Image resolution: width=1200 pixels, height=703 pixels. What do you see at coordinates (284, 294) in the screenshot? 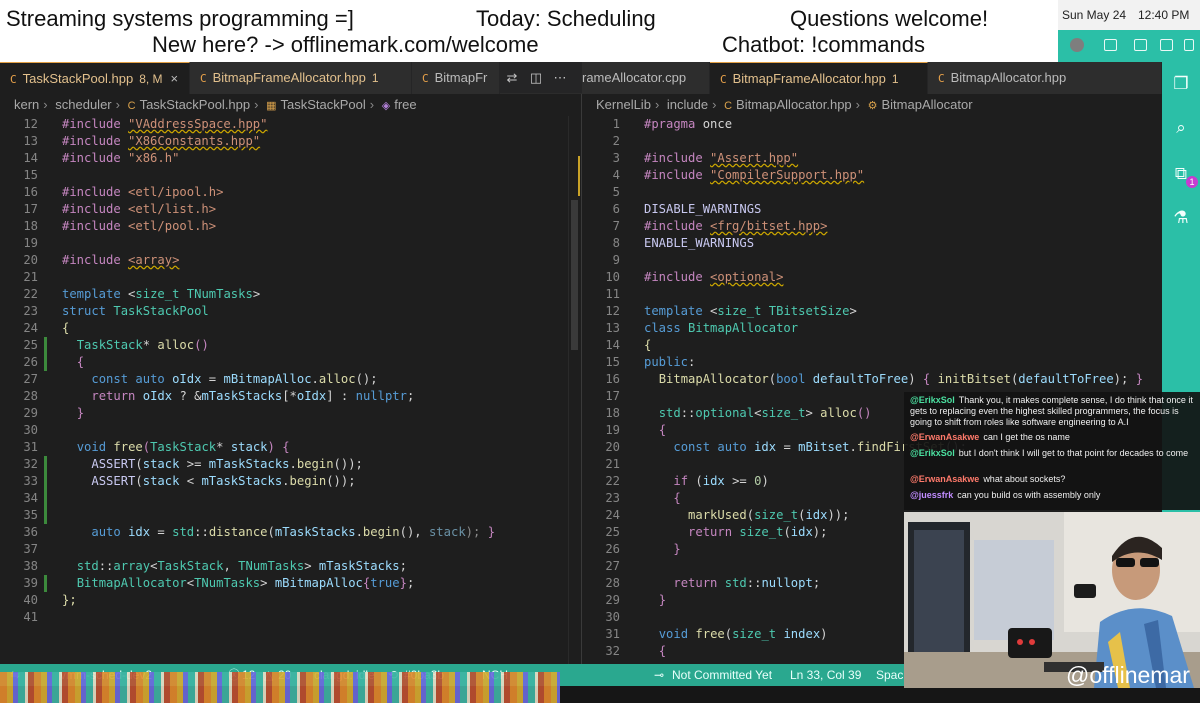
I see `code-line: 22 template <size_t TNumTasks>` at bounding box center [284, 294].